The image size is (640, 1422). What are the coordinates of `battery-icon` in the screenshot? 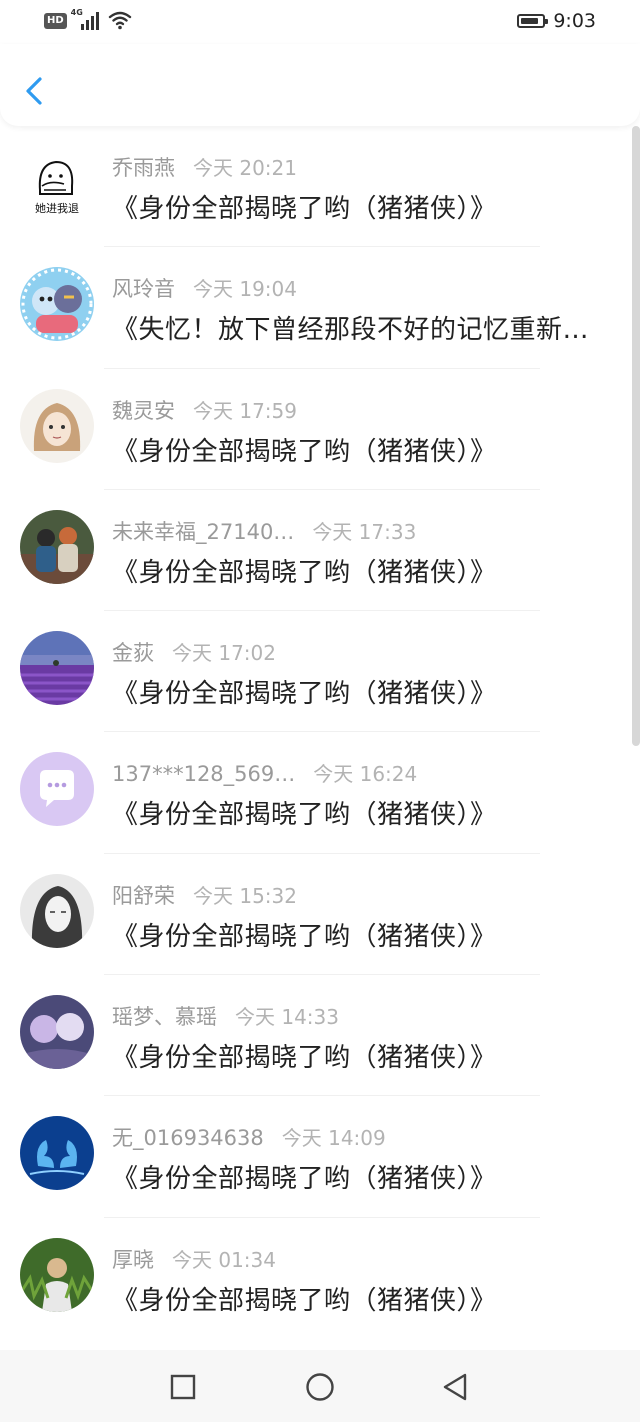 It's located at (533, 21).